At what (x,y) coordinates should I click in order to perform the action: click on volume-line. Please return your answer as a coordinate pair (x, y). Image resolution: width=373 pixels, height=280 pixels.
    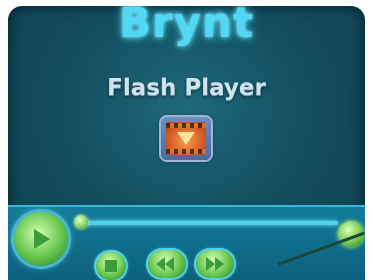
    Looking at the image, I should click on (321, 248).